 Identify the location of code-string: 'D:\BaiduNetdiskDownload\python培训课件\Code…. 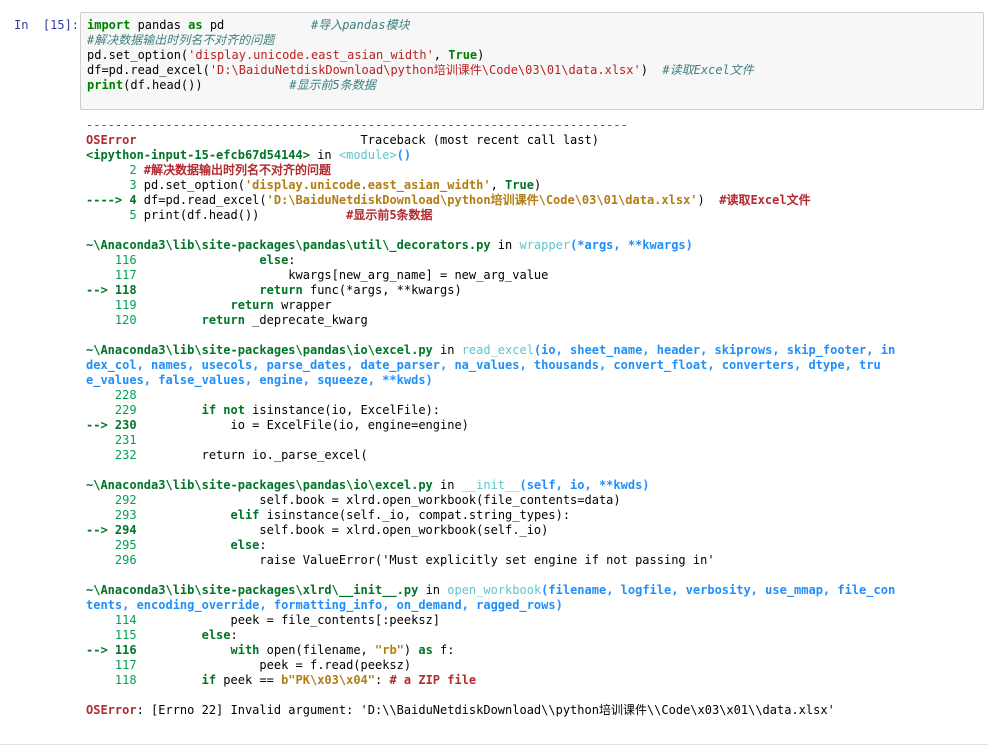
(482, 200).